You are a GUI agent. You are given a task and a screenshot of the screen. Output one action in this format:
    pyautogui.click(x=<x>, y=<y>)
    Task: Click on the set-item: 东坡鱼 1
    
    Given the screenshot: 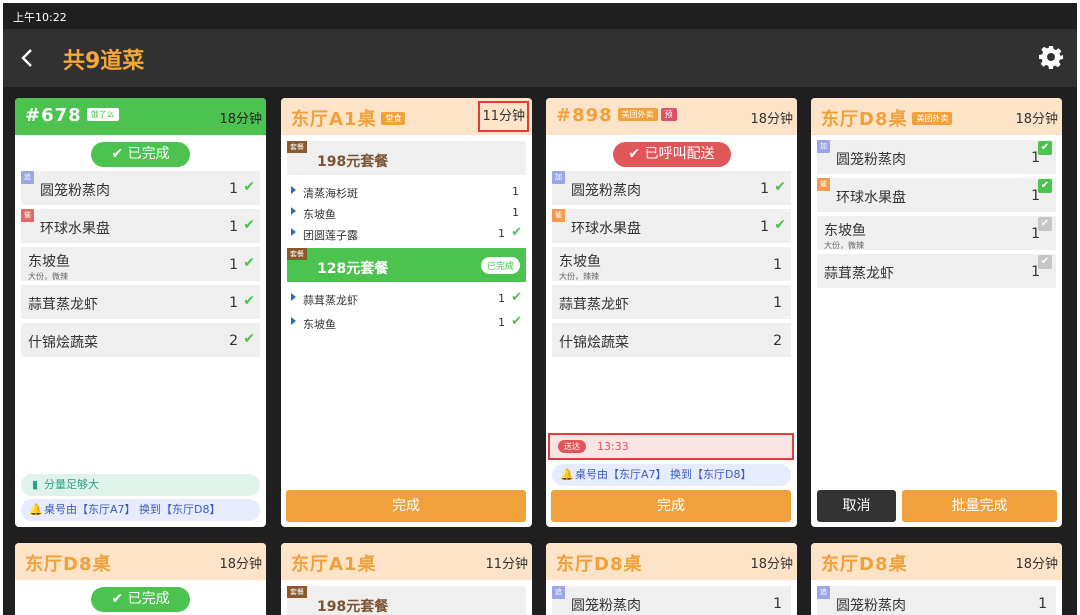 What is the action you would take?
    pyautogui.click(x=406, y=212)
    